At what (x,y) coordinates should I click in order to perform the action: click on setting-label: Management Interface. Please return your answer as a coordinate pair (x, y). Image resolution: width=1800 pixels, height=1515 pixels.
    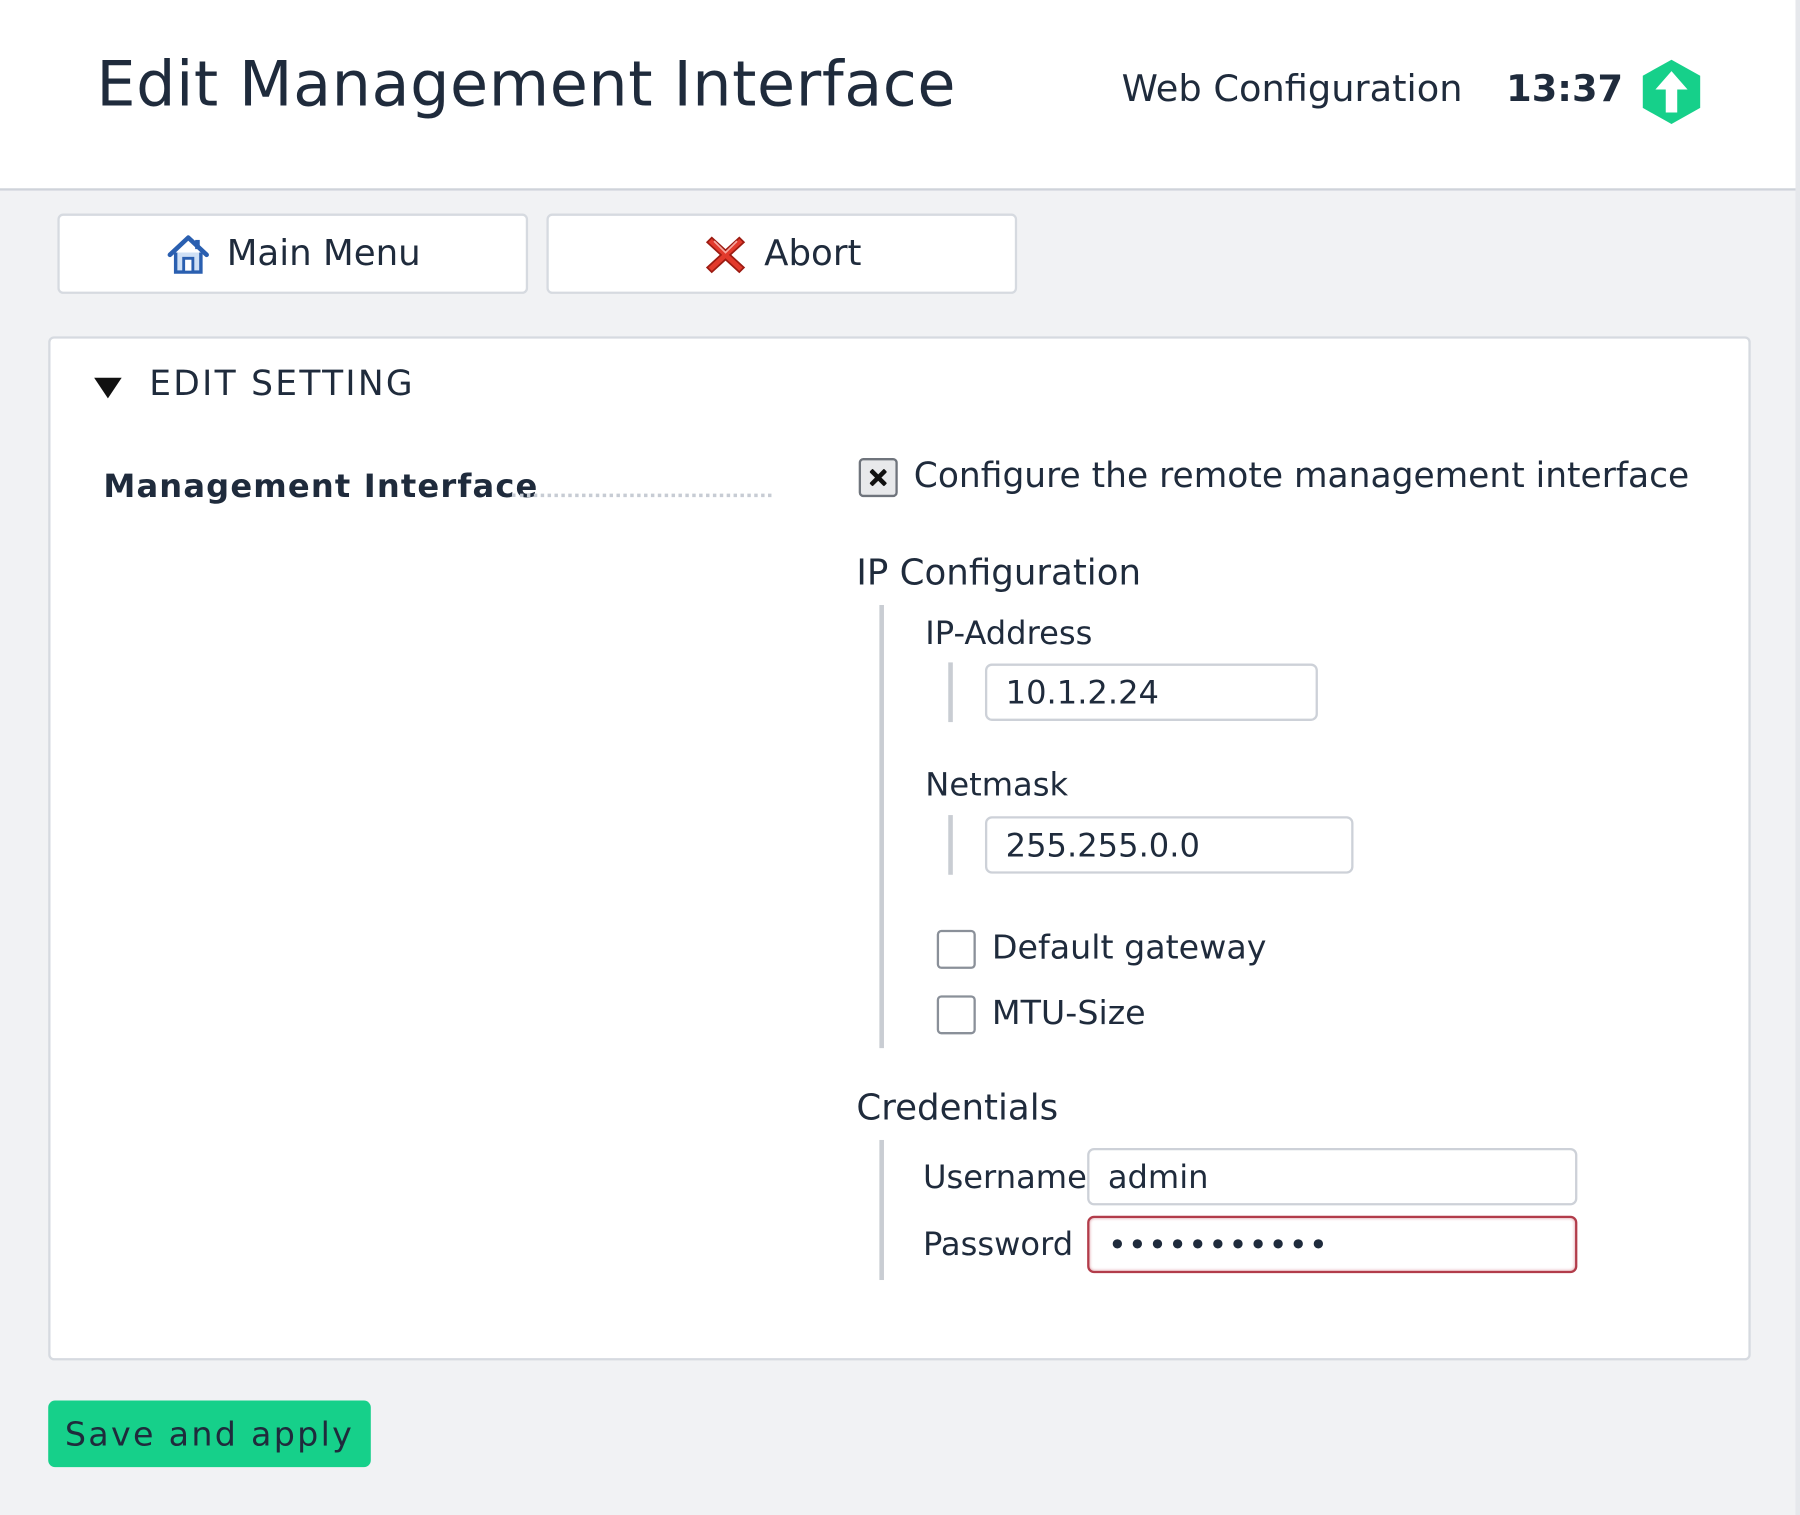
    Looking at the image, I should click on (321, 486).